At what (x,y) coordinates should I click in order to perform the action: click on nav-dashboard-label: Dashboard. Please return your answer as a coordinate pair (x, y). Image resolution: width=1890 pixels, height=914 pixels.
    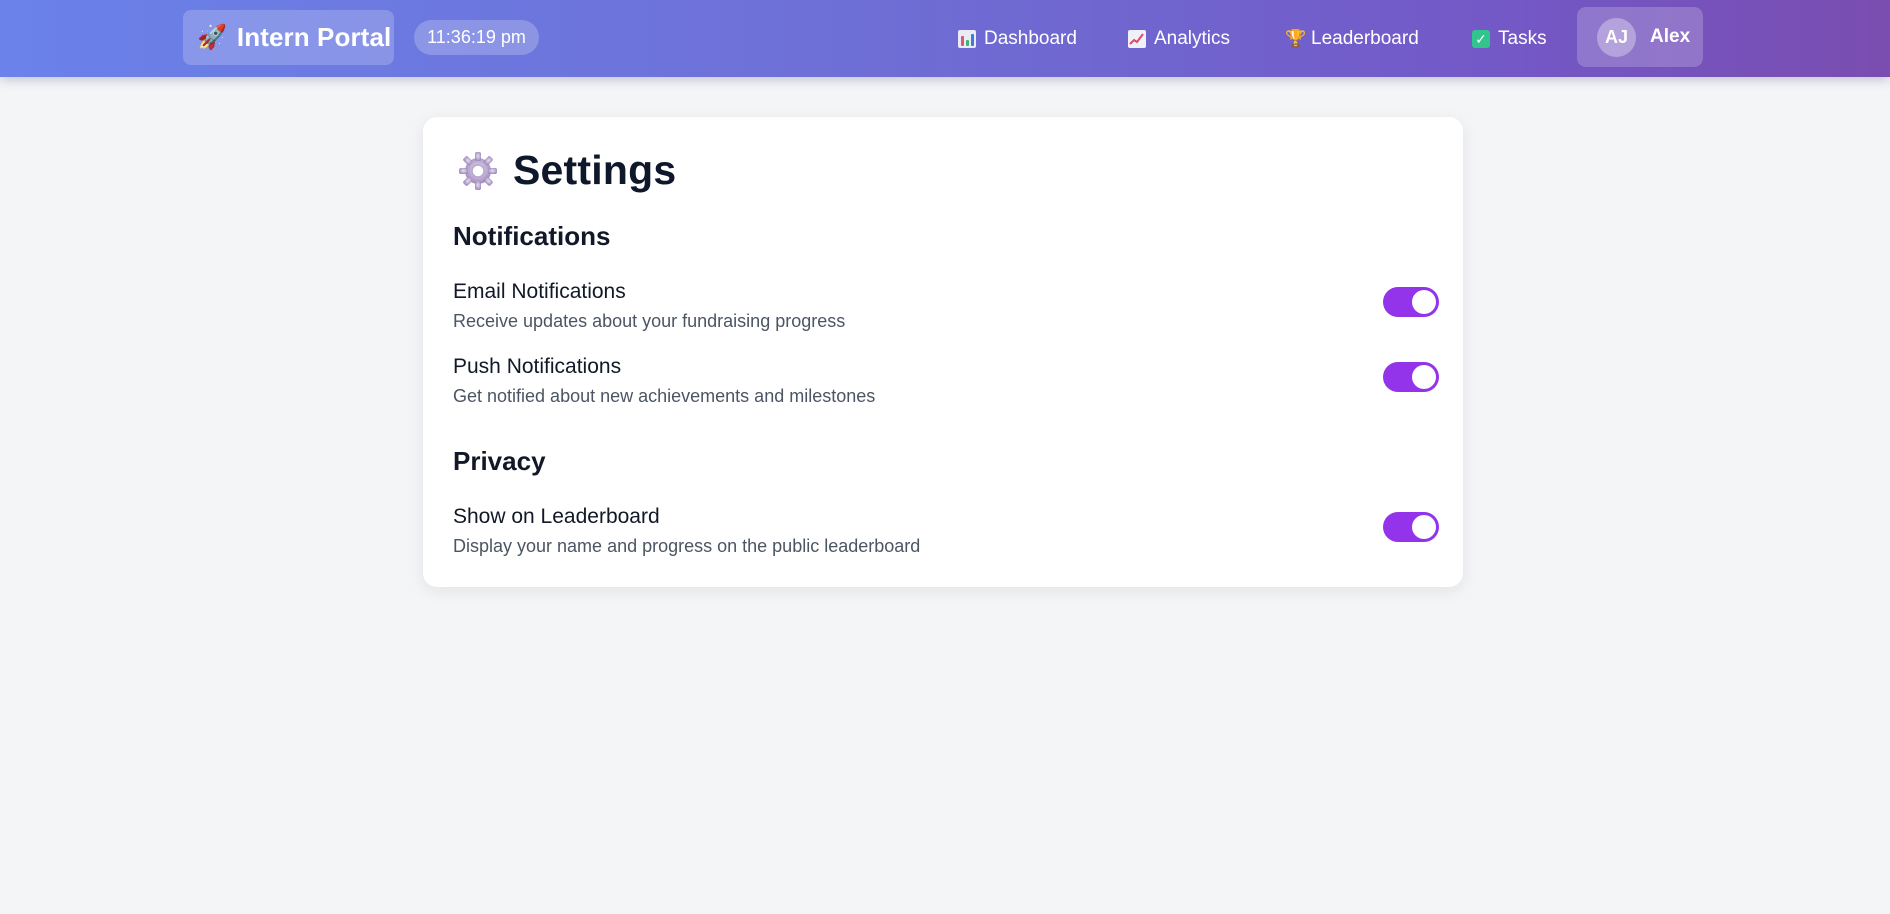
    Looking at the image, I should click on (1030, 38).